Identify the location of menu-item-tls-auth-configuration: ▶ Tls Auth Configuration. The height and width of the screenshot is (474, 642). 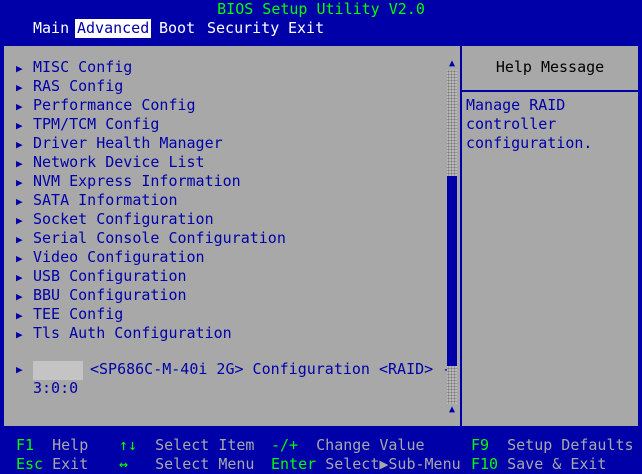
(124, 333).